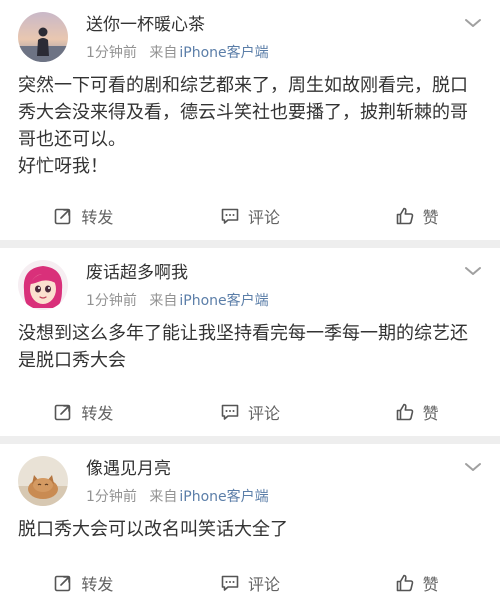 This screenshot has height=607, width=500. Describe the element at coordinates (250, 284) in the screenshot. I see `post-header: 废话超多啊我 1分钟前 来自 iPhone客户端` at that location.